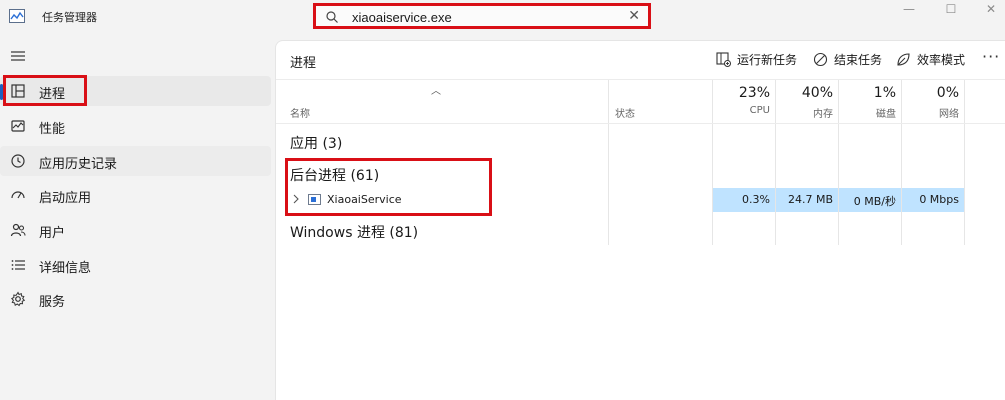 The height and width of the screenshot is (400, 1005). What do you see at coordinates (951, 9) in the screenshot?
I see `maximize-button: ☐` at bounding box center [951, 9].